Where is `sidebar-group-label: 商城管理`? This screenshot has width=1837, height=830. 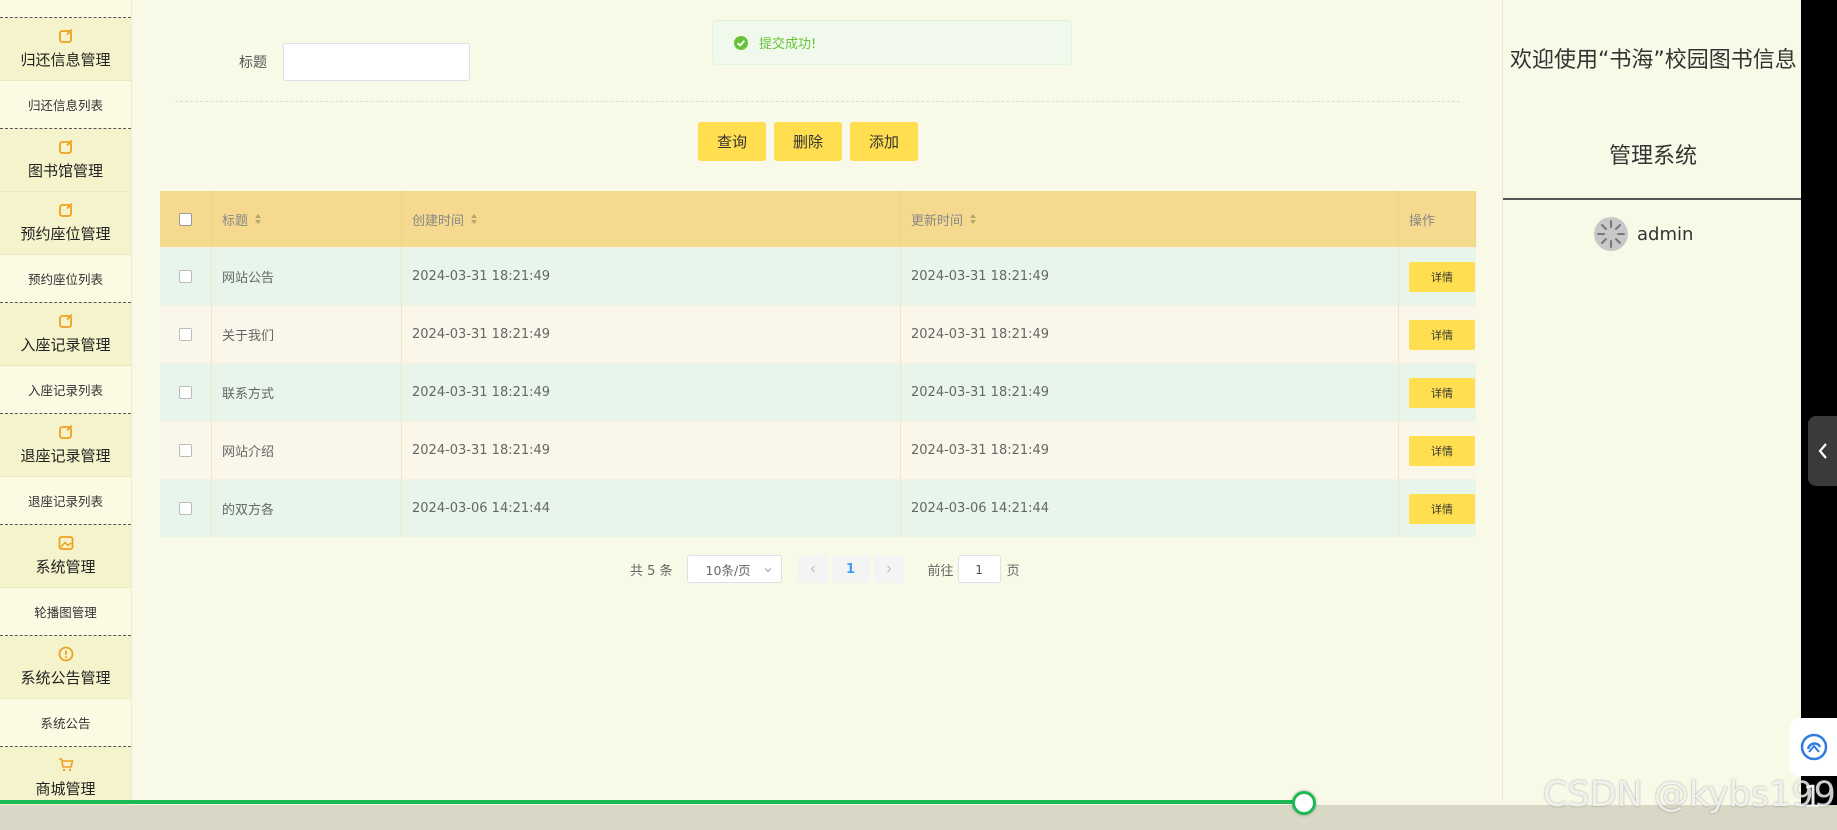
sidebar-group-label: 商城管理 is located at coordinates (65, 789).